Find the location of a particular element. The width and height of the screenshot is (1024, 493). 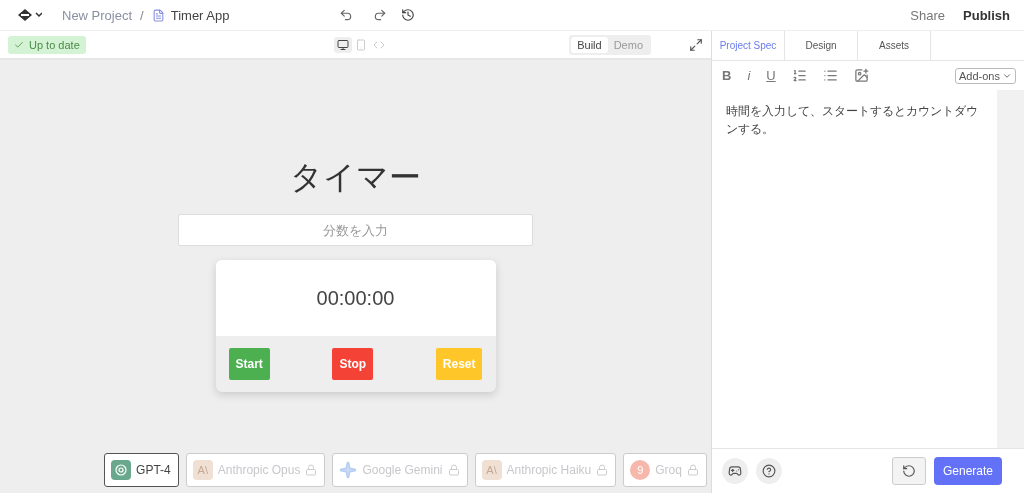

expand-icon is located at coordinates (696, 44).